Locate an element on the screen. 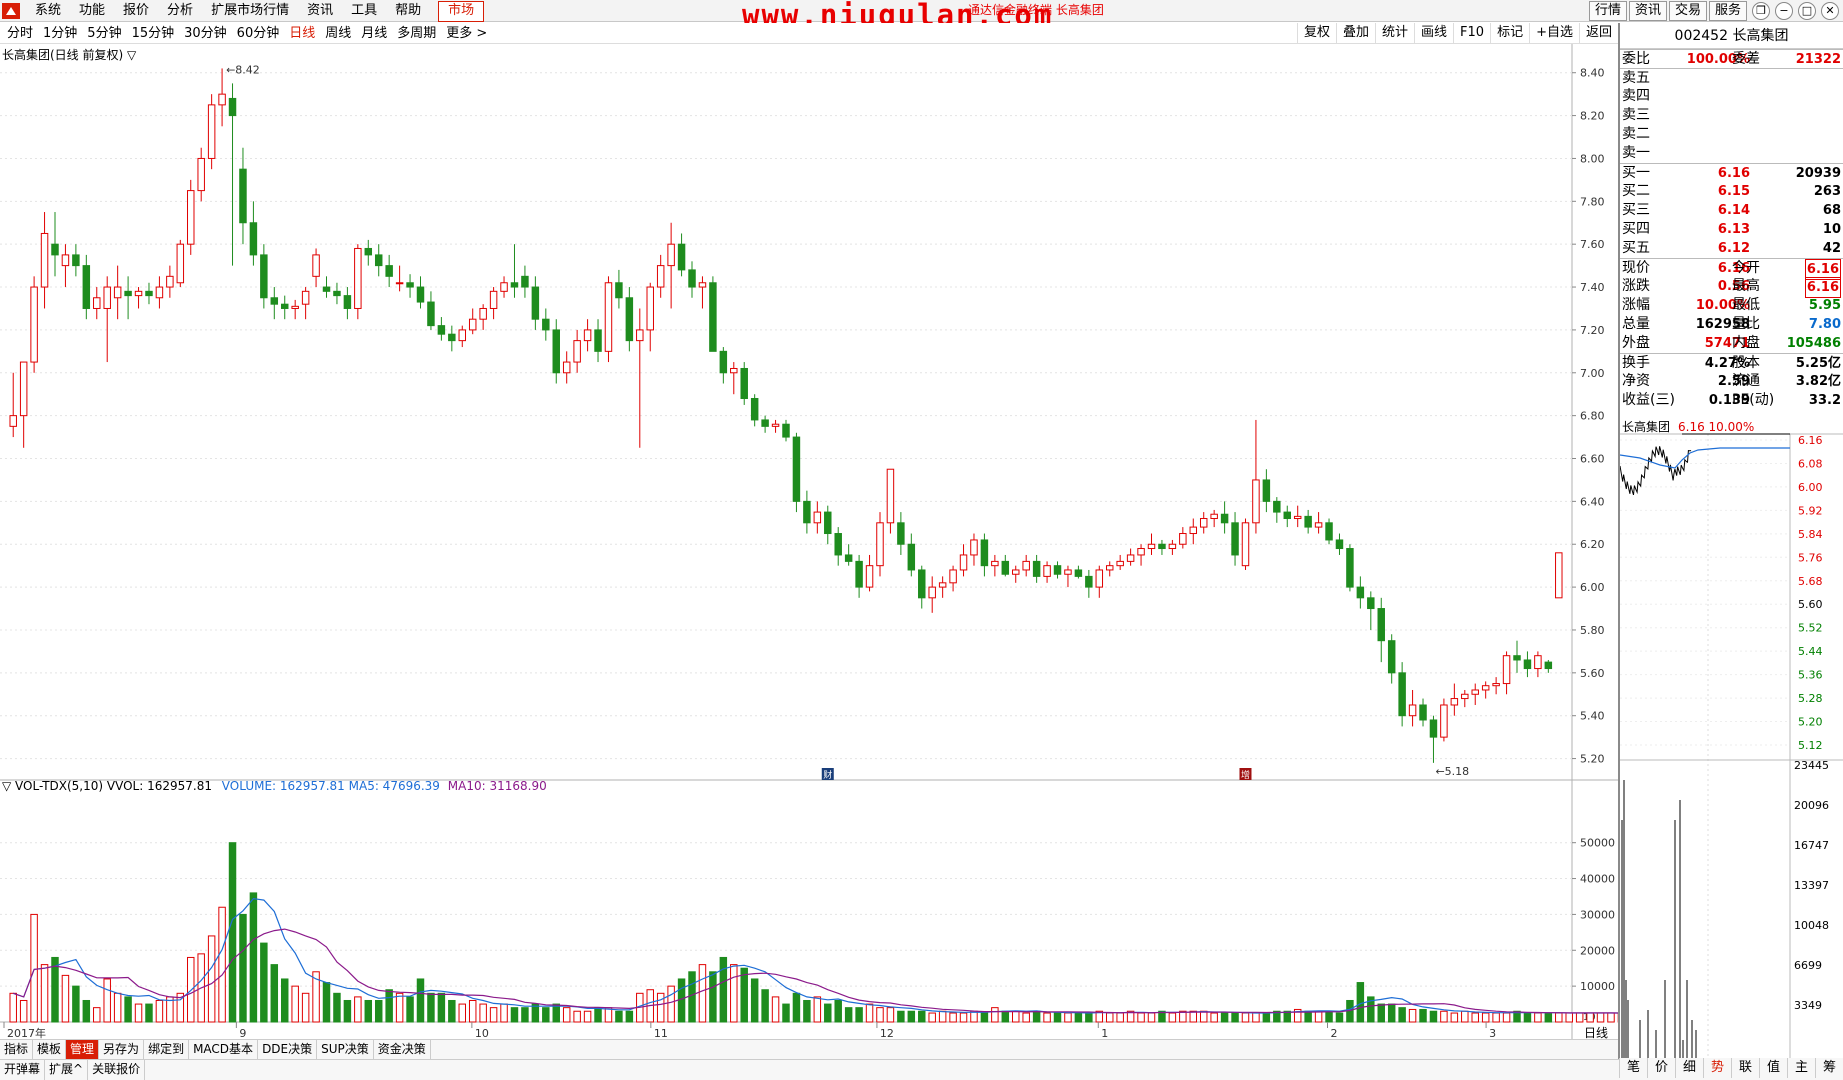 The image size is (1843, 1080). quote-row-4: 外盘 57471 内盘 105486 is located at coordinates (1731, 343).